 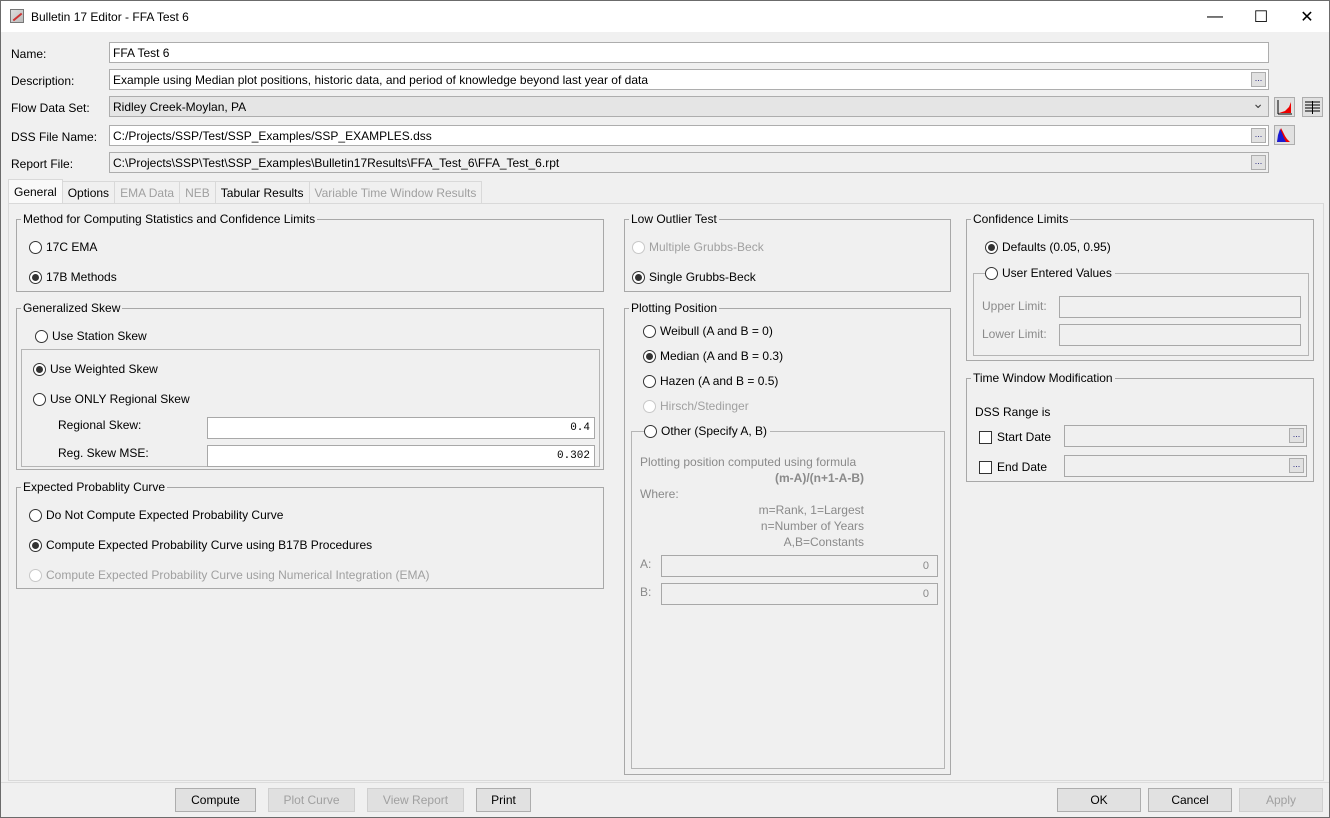 I want to click on radio-use-weighted-skew: Use Weighted Skew, so click(x=95, y=369).